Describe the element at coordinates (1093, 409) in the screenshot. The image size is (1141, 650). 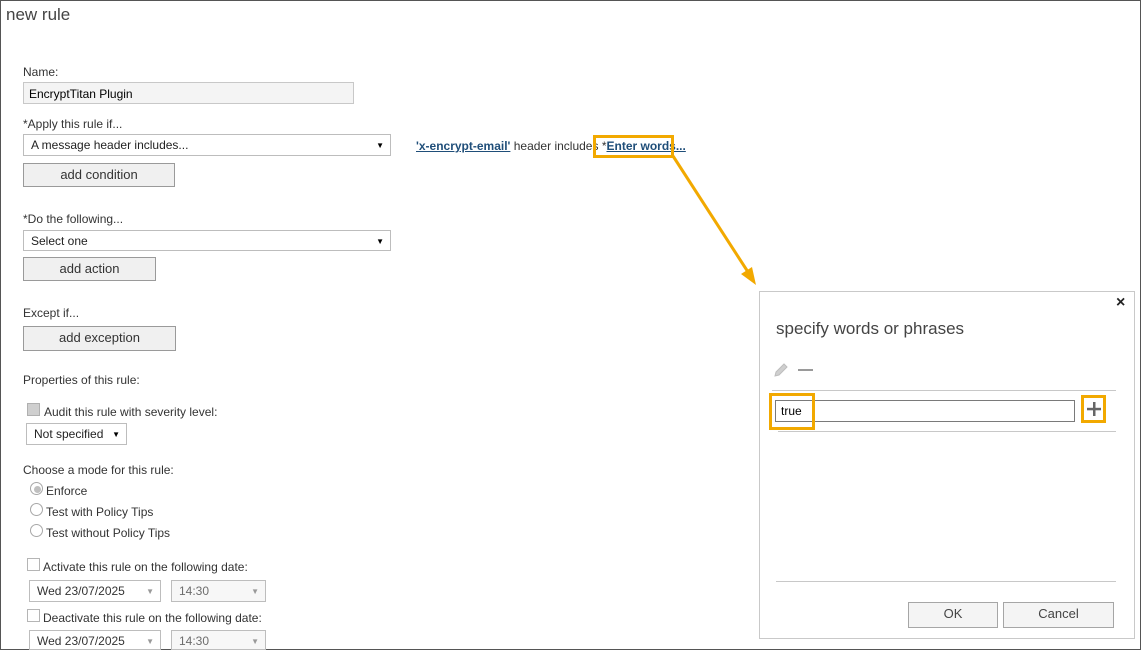
I see `annotation-highlight-plus` at that location.